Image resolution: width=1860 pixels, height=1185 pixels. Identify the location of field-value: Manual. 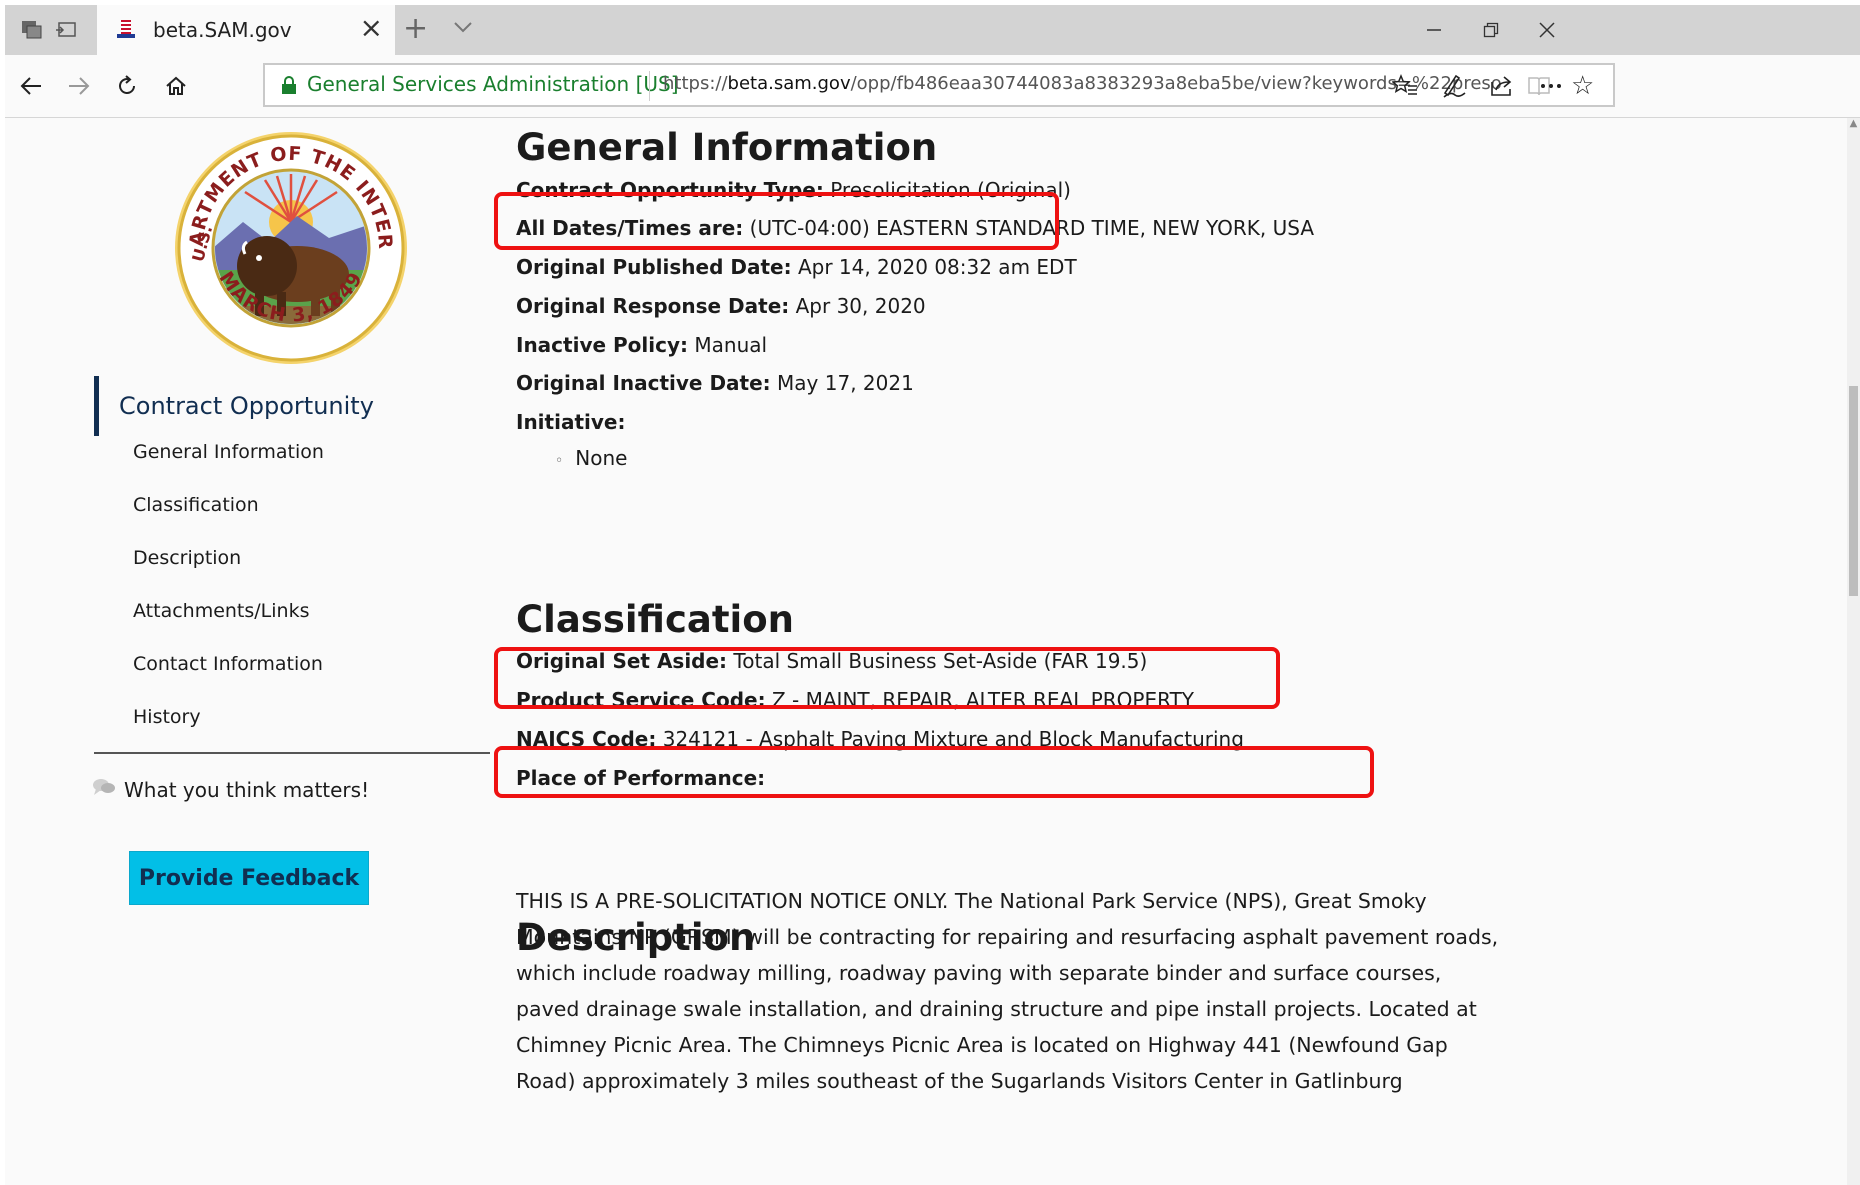
(731, 345).